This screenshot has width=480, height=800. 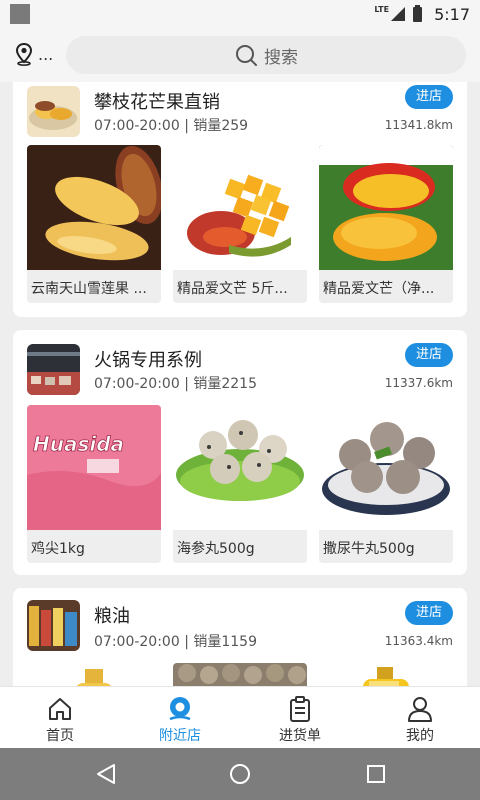 I want to click on shop-name: 火锅专用系例, so click(x=148, y=359).